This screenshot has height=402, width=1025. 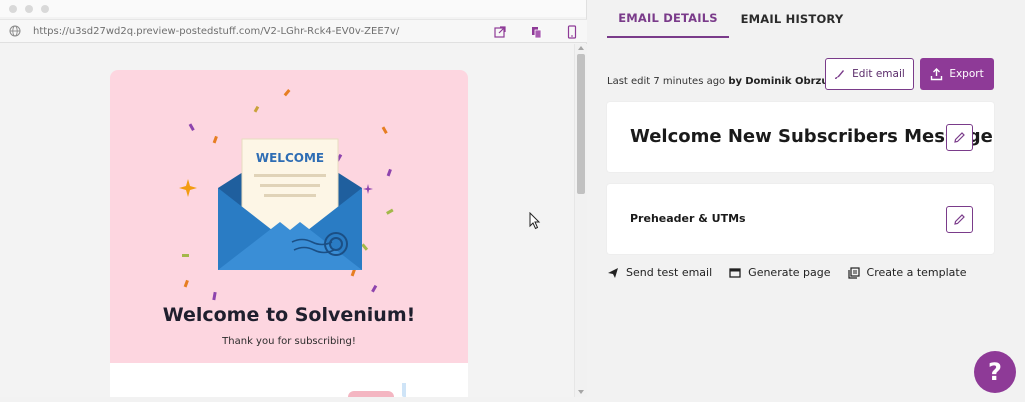 What do you see at coordinates (878, 74) in the screenshot?
I see `edit-email-label: Edit email` at bounding box center [878, 74].